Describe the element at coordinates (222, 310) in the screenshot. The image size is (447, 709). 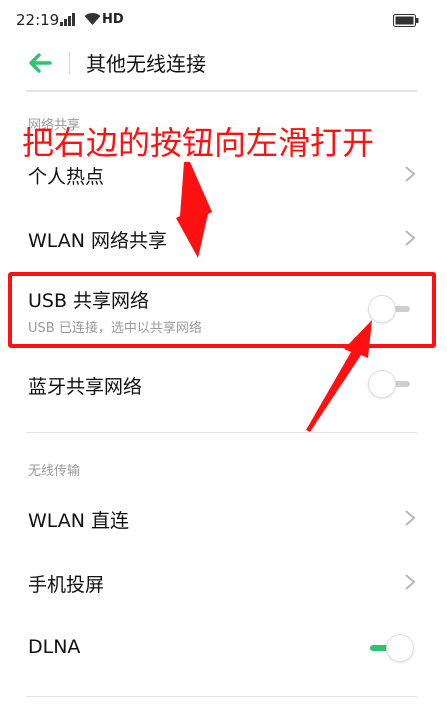
I see `highlight-box` at that location.